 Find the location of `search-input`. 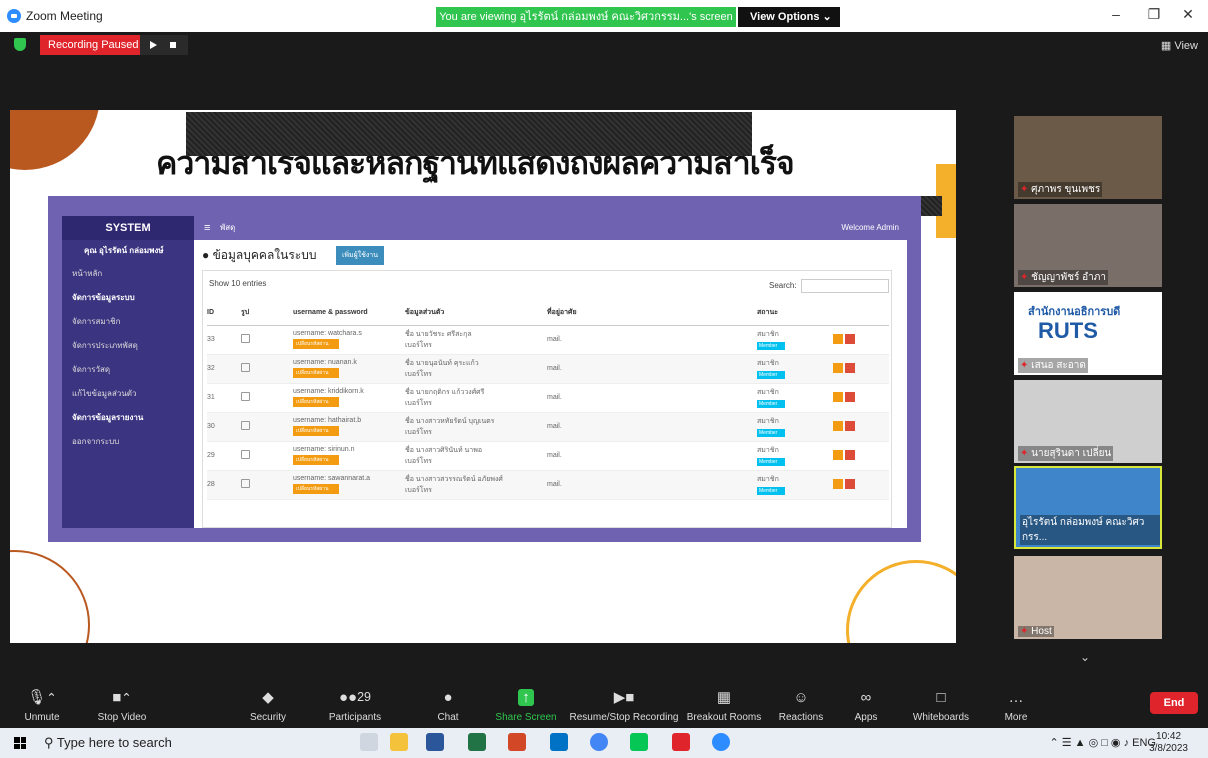

search-input is located at coordinates (844, 286).